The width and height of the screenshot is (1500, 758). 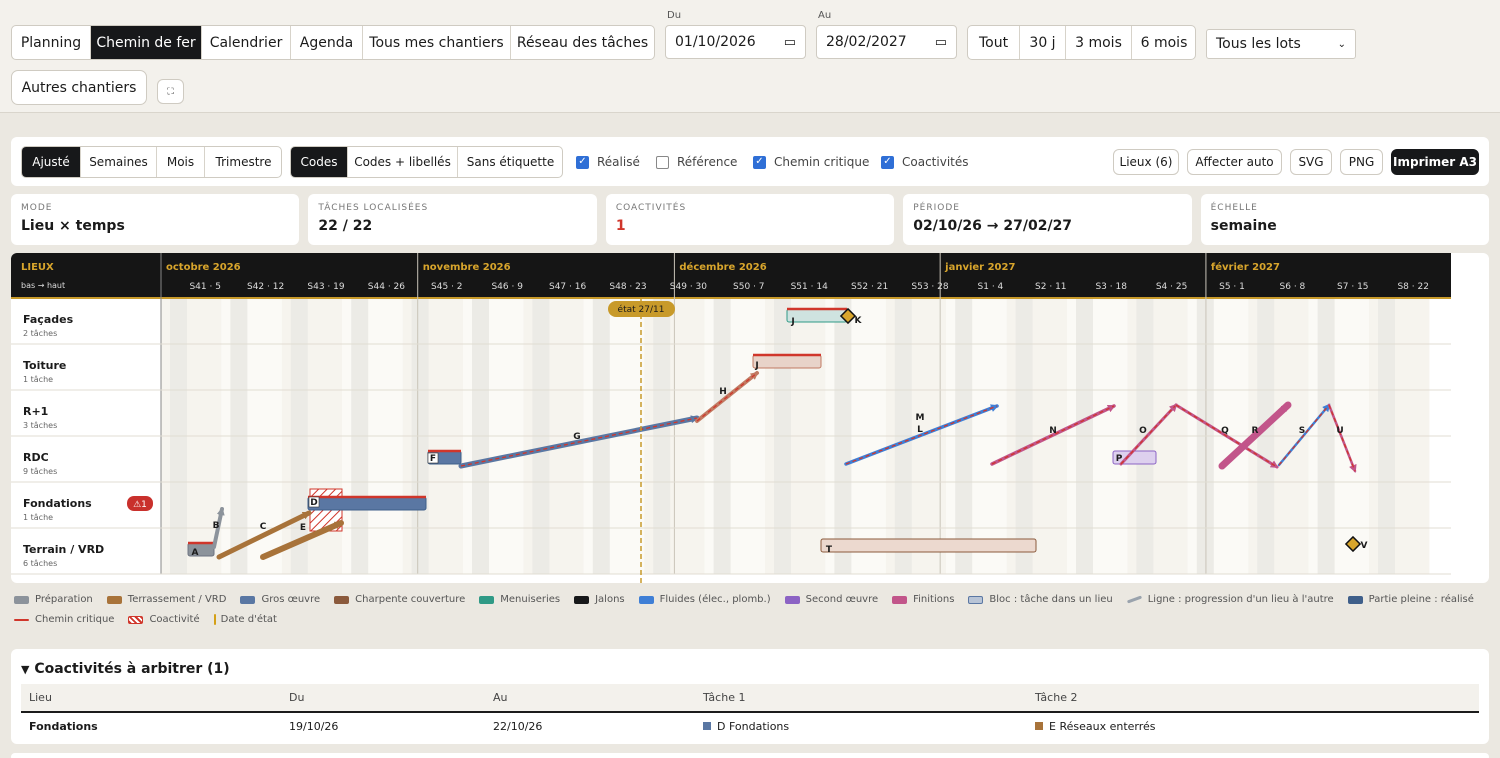 I want to click on task-code-g: G, so click(x=576, y=437).